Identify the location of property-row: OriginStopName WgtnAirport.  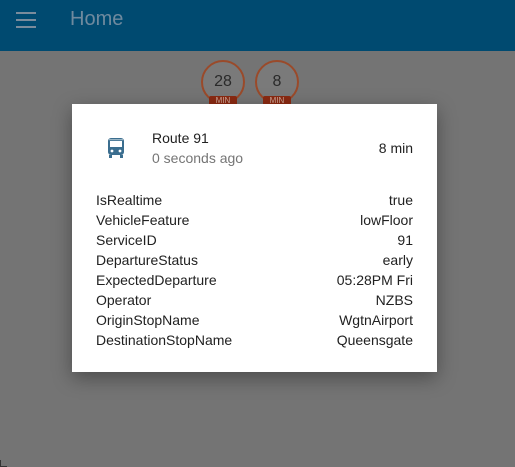
(254, 320).